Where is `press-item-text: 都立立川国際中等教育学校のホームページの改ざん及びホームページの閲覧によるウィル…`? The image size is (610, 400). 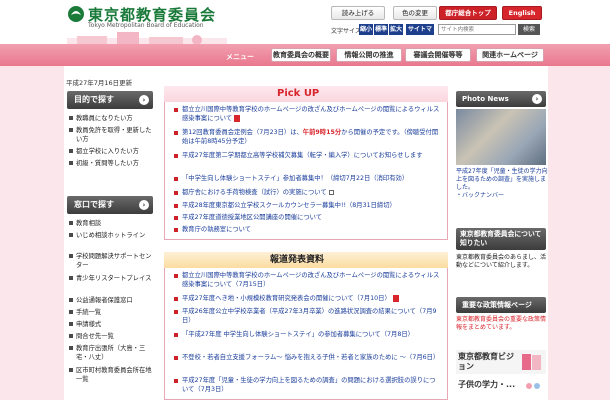
press-item-text: 都立立川国際中等教育学校のホームページの改ざん及びホームページの閲覧によるウィル… is located at coordinates (311, 280).